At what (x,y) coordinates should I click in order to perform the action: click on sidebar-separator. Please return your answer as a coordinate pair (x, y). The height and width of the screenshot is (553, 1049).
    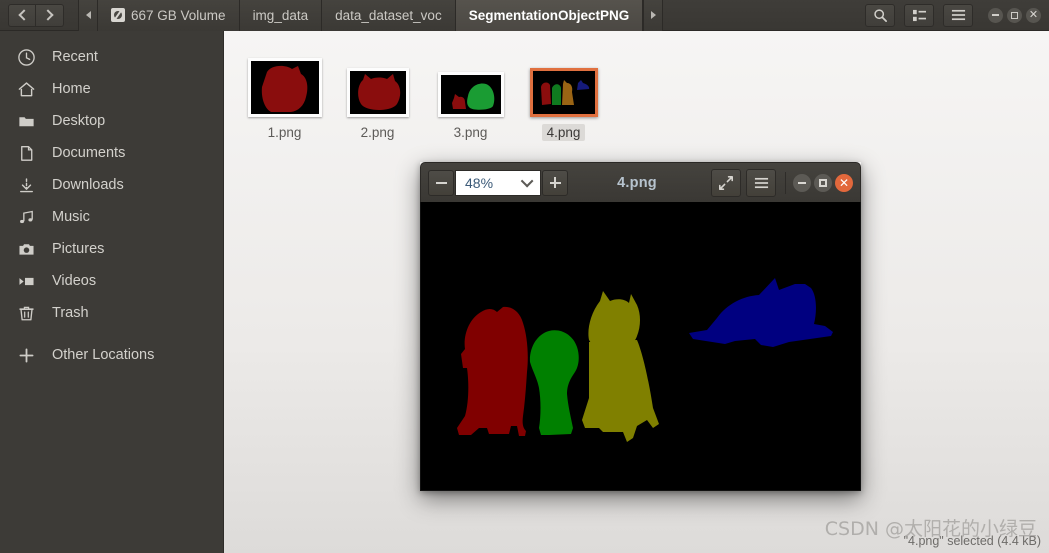
    Looking at the image, I should click on (111, 334).